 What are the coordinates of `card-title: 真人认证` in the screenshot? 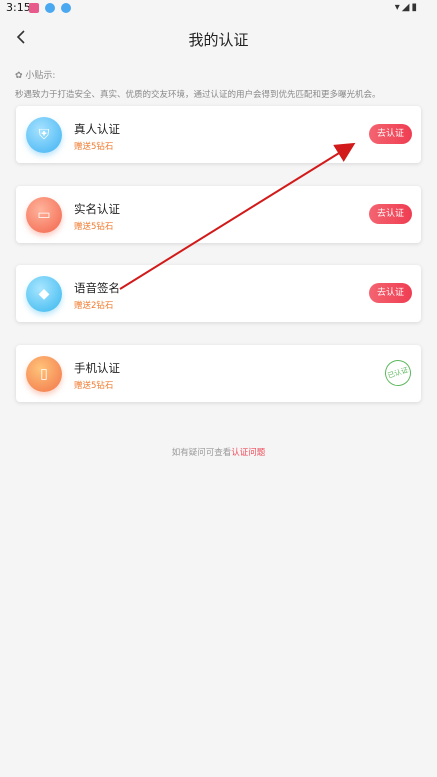 It's located at (97, 129).